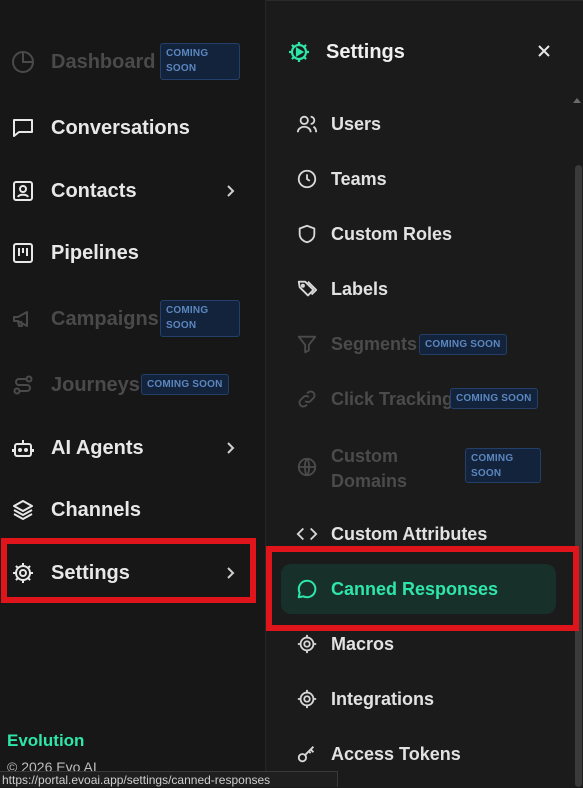 The width and height of the screenshot is (583, 788). I want to click on kanban-icon, so click(23, 253).